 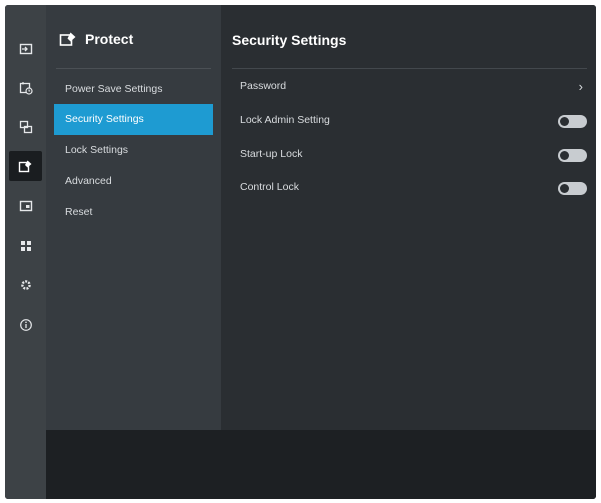 What do you see at coordinates (409, 121) in the screenshot?
I see `setting-row-lock-admin-setting: Lock Admin Setting` at bounding box center [409, 121].